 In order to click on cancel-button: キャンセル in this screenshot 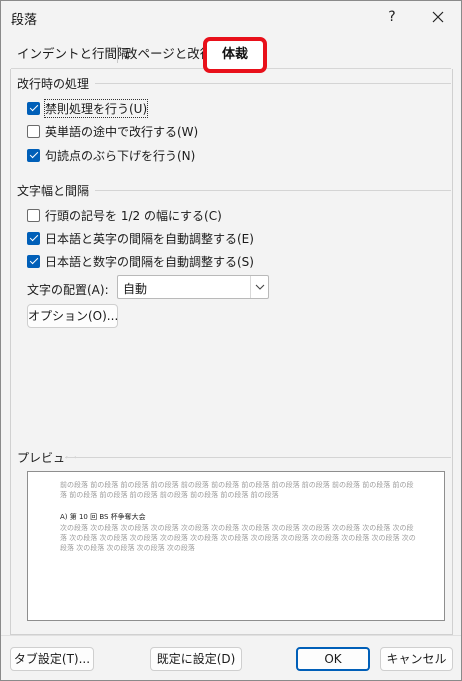, I will do `click(416, 659)`.